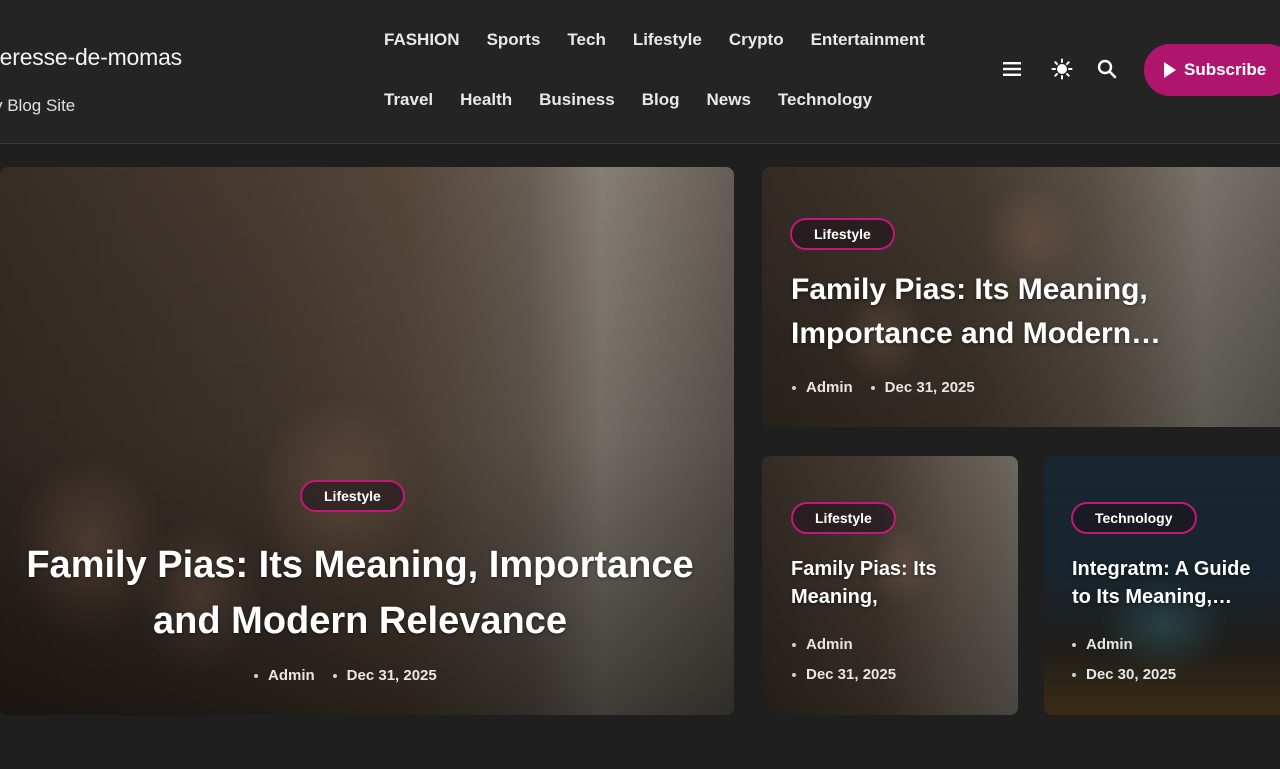 The image size is (1280, 769). I want to click on nav-item-health: Health, so click(486, 100).